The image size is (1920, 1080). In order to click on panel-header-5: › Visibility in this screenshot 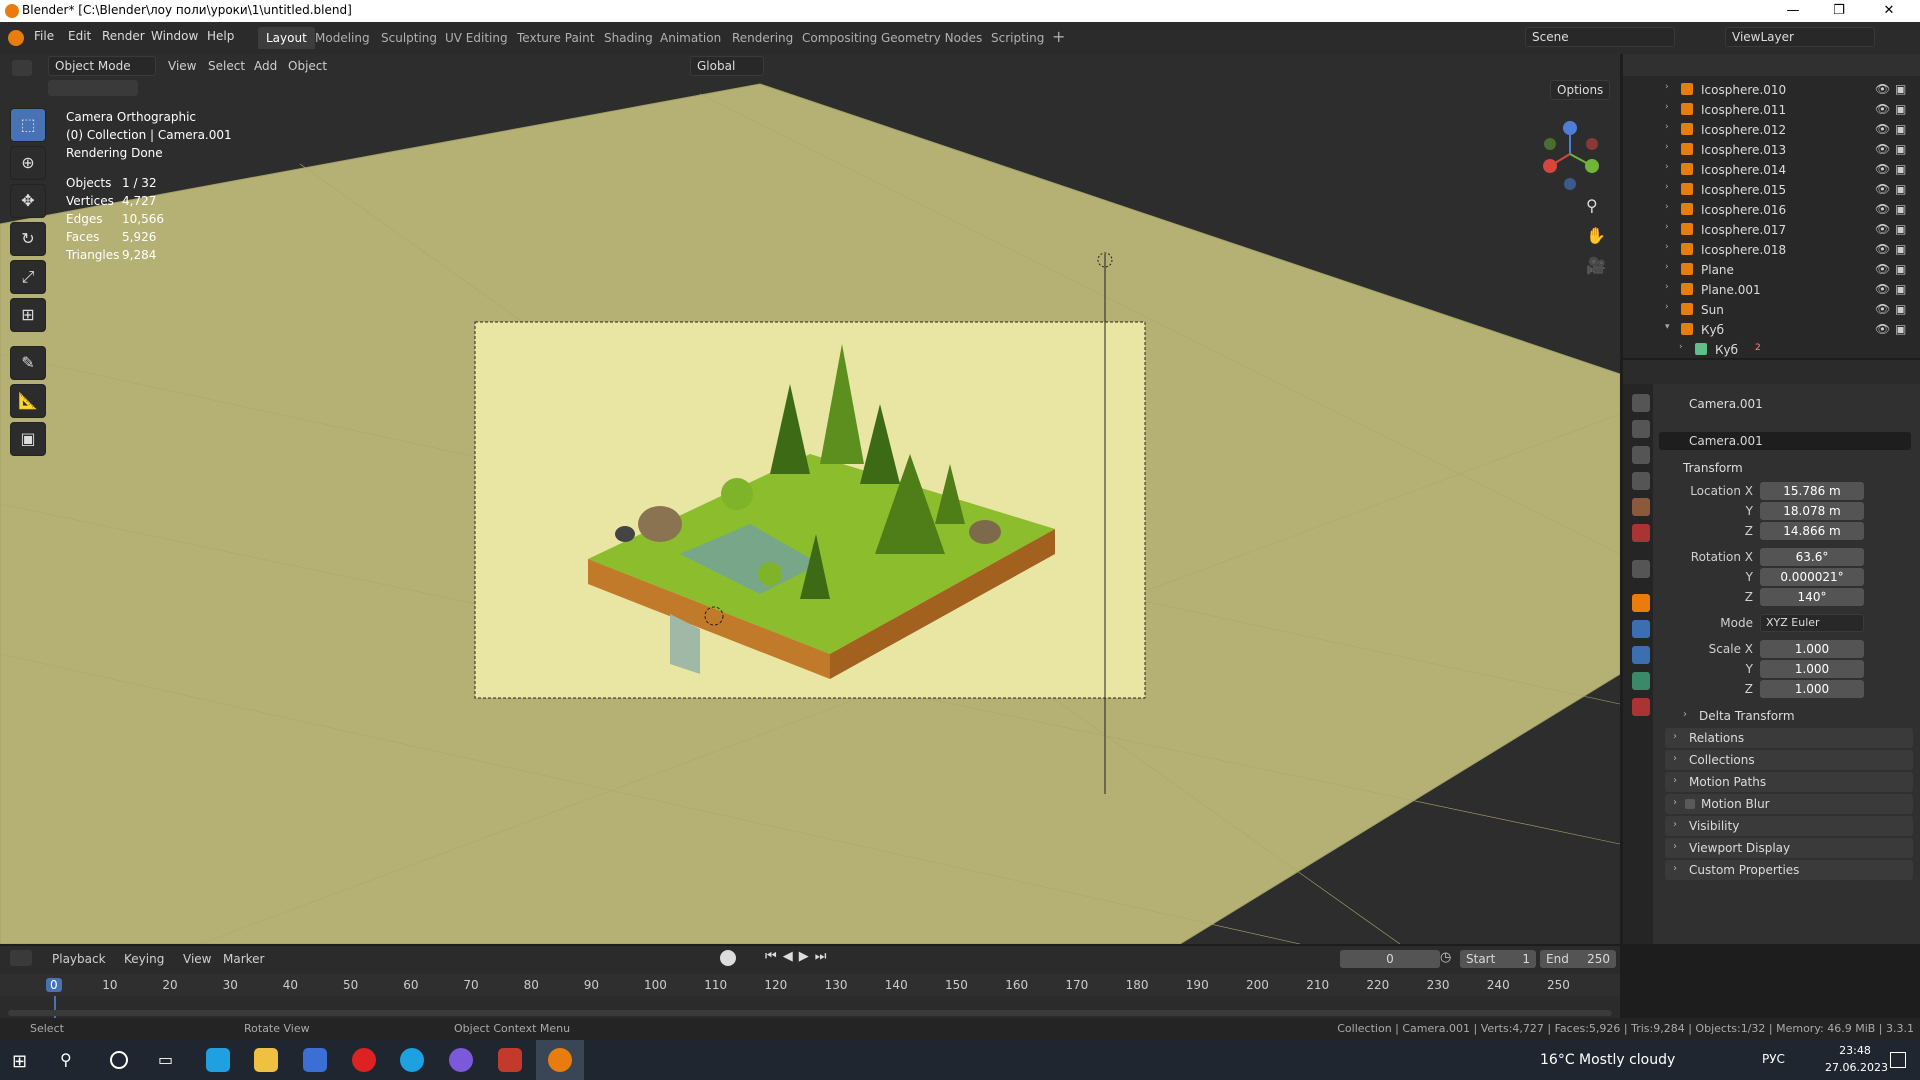, I will do `click(1789, 826)`.